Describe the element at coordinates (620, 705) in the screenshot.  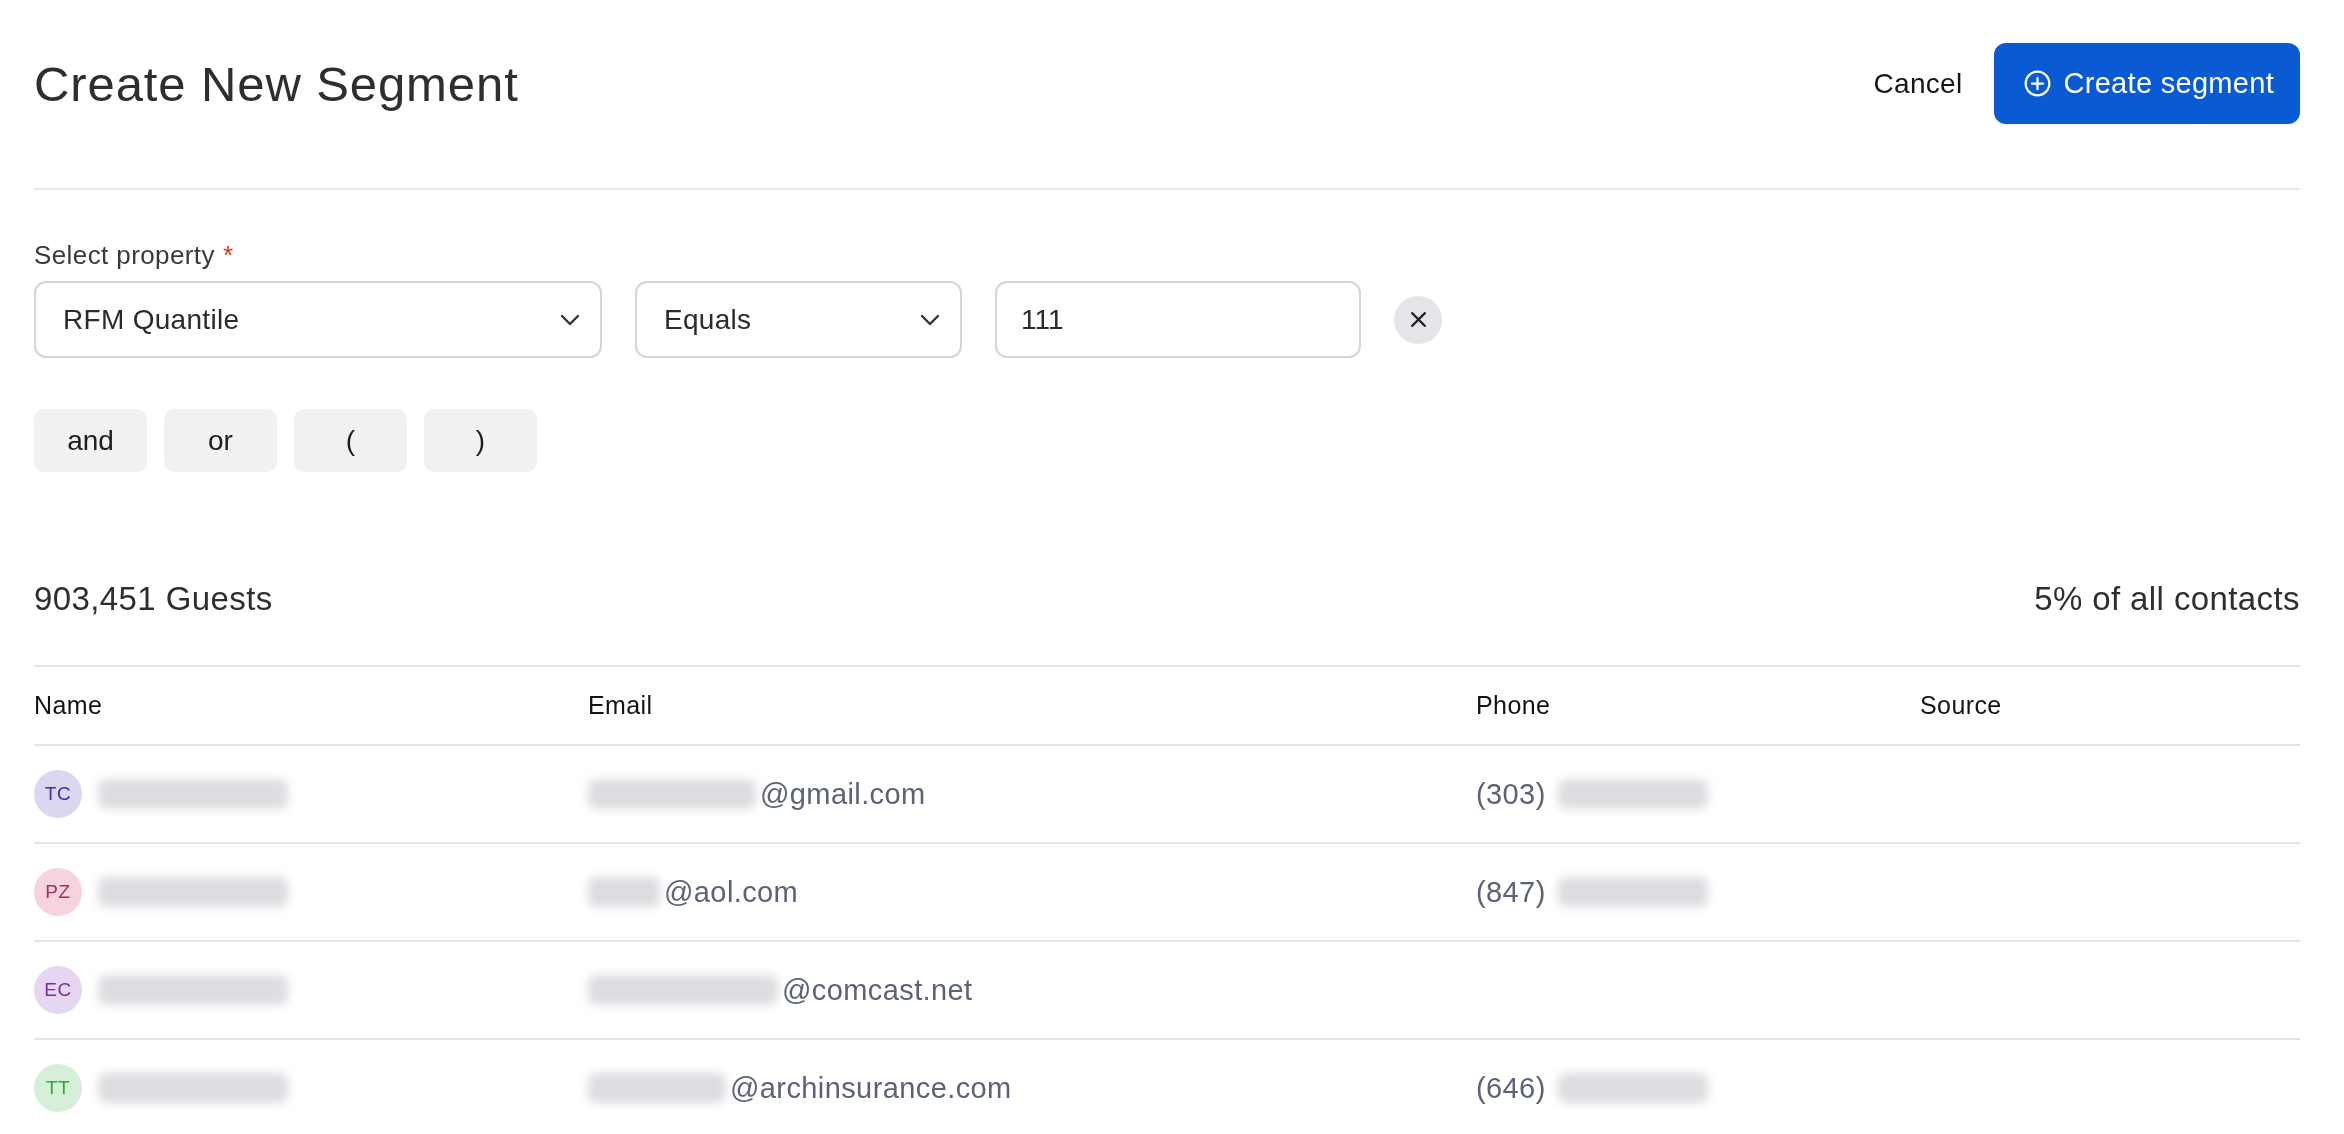
I see `column-header: Email` at that location.